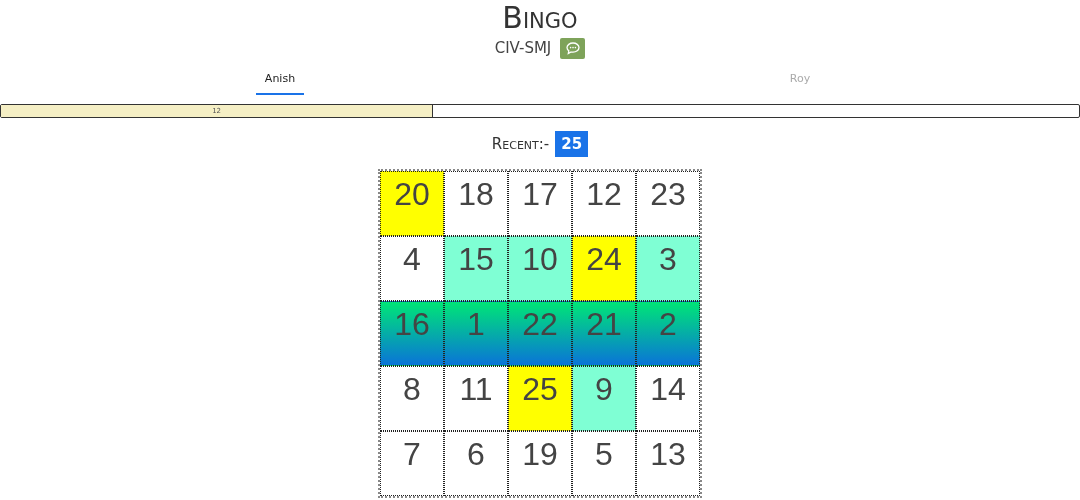  What do you see at coordinates (412, 333) in the screenshot?
I see `board-cell: 16` at bounding box center [412, 333].